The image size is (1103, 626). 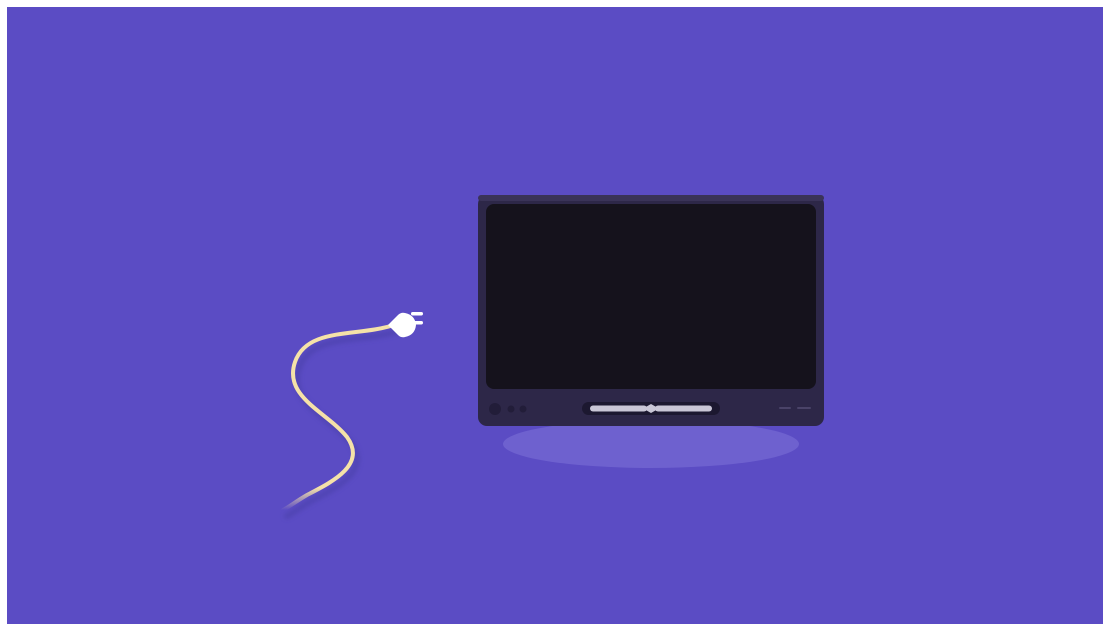 What do you see at coordinates (495, 409) in the screenshot?
I see `tv-dial` at bounding box center [495, 409].